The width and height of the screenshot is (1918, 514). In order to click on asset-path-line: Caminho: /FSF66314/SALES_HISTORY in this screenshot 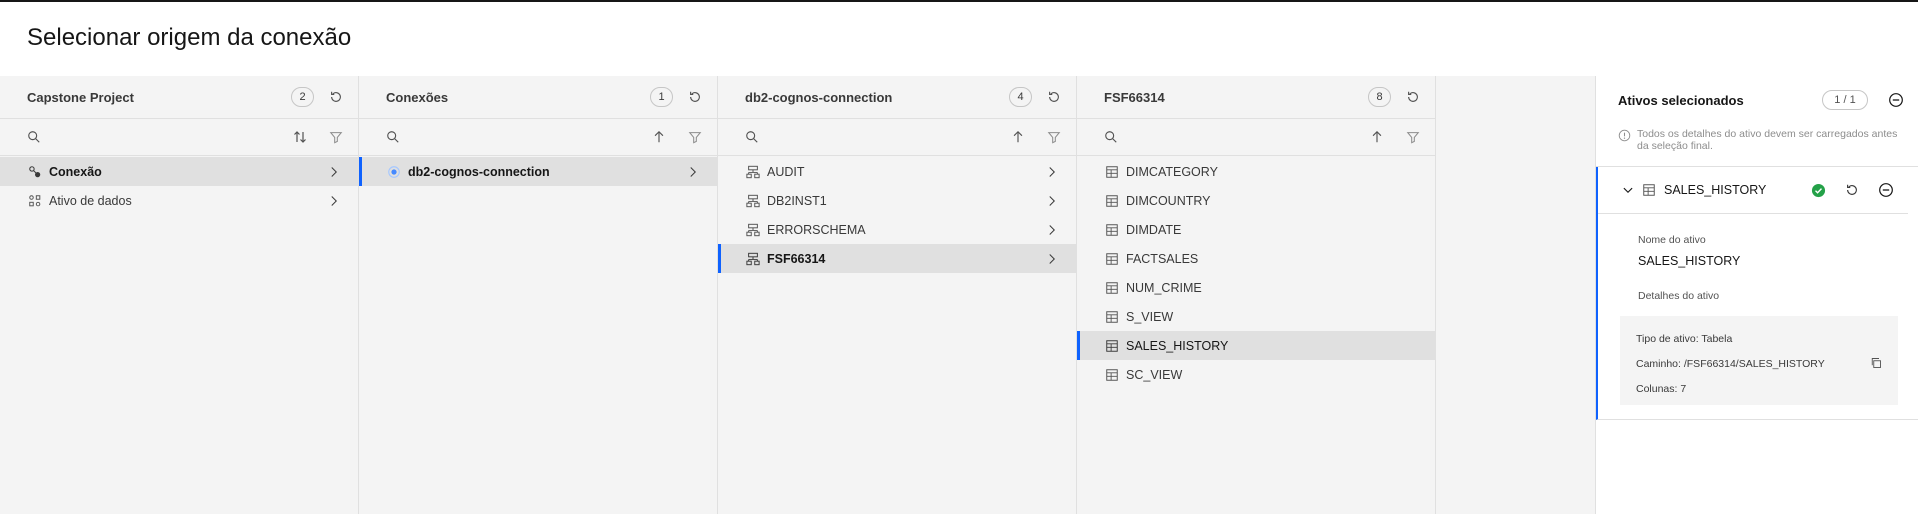, I will do `click(1760, 363)`.